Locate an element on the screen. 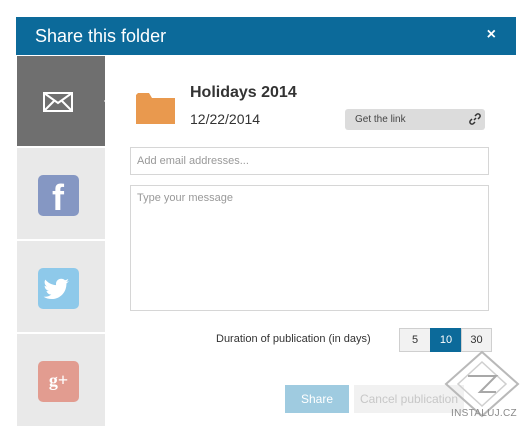 The image size is (532, 442). close-button: × is located at coordinates (491, 35).